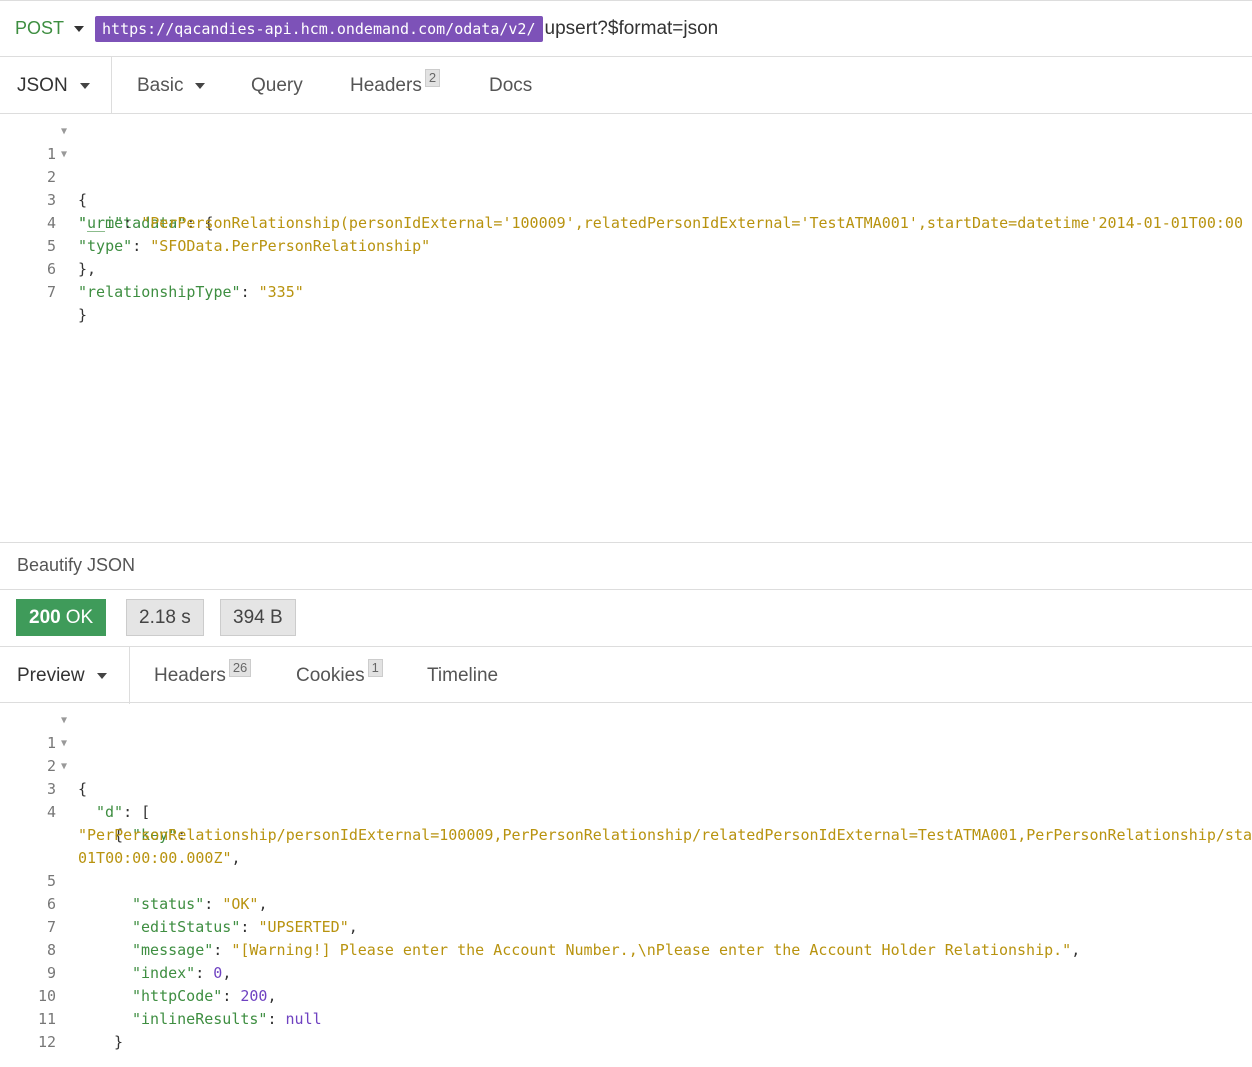 This screenshot has height=1067, width=1252. I want to click on tab-cookies: Cookies 1, so click(339, 675).